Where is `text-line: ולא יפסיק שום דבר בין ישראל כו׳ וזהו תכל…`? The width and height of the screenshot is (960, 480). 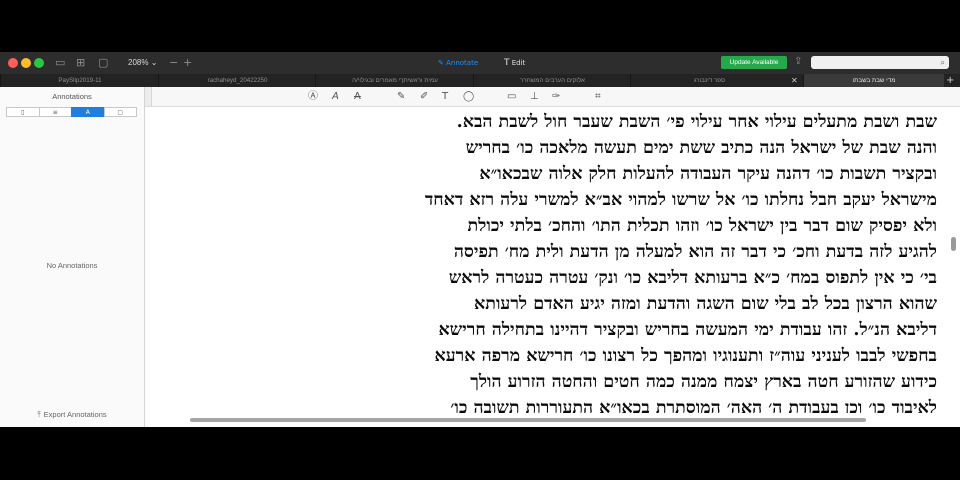 text-line: ולא יפסיק שום דבר בין ישראל כו׳ וזהו תכל… is located at coordinates (702, 226).